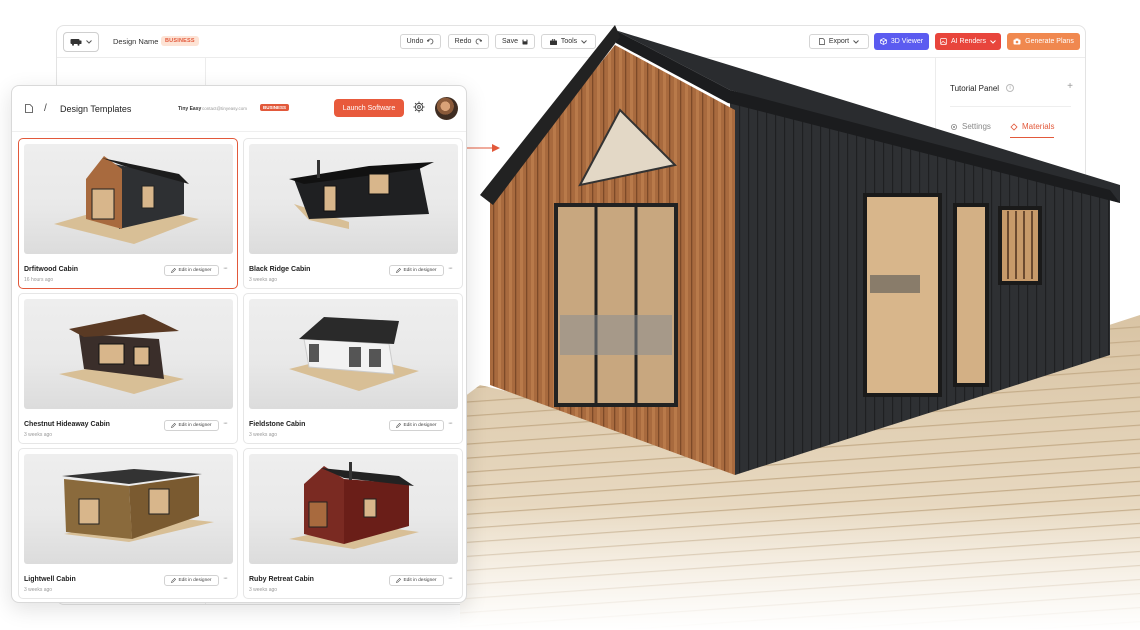 This screenshot has width=1140, height=630. Describe the element at coordinates (369, 108) in the screenshot. I see `launch-software-button: Launch Software` at that location.